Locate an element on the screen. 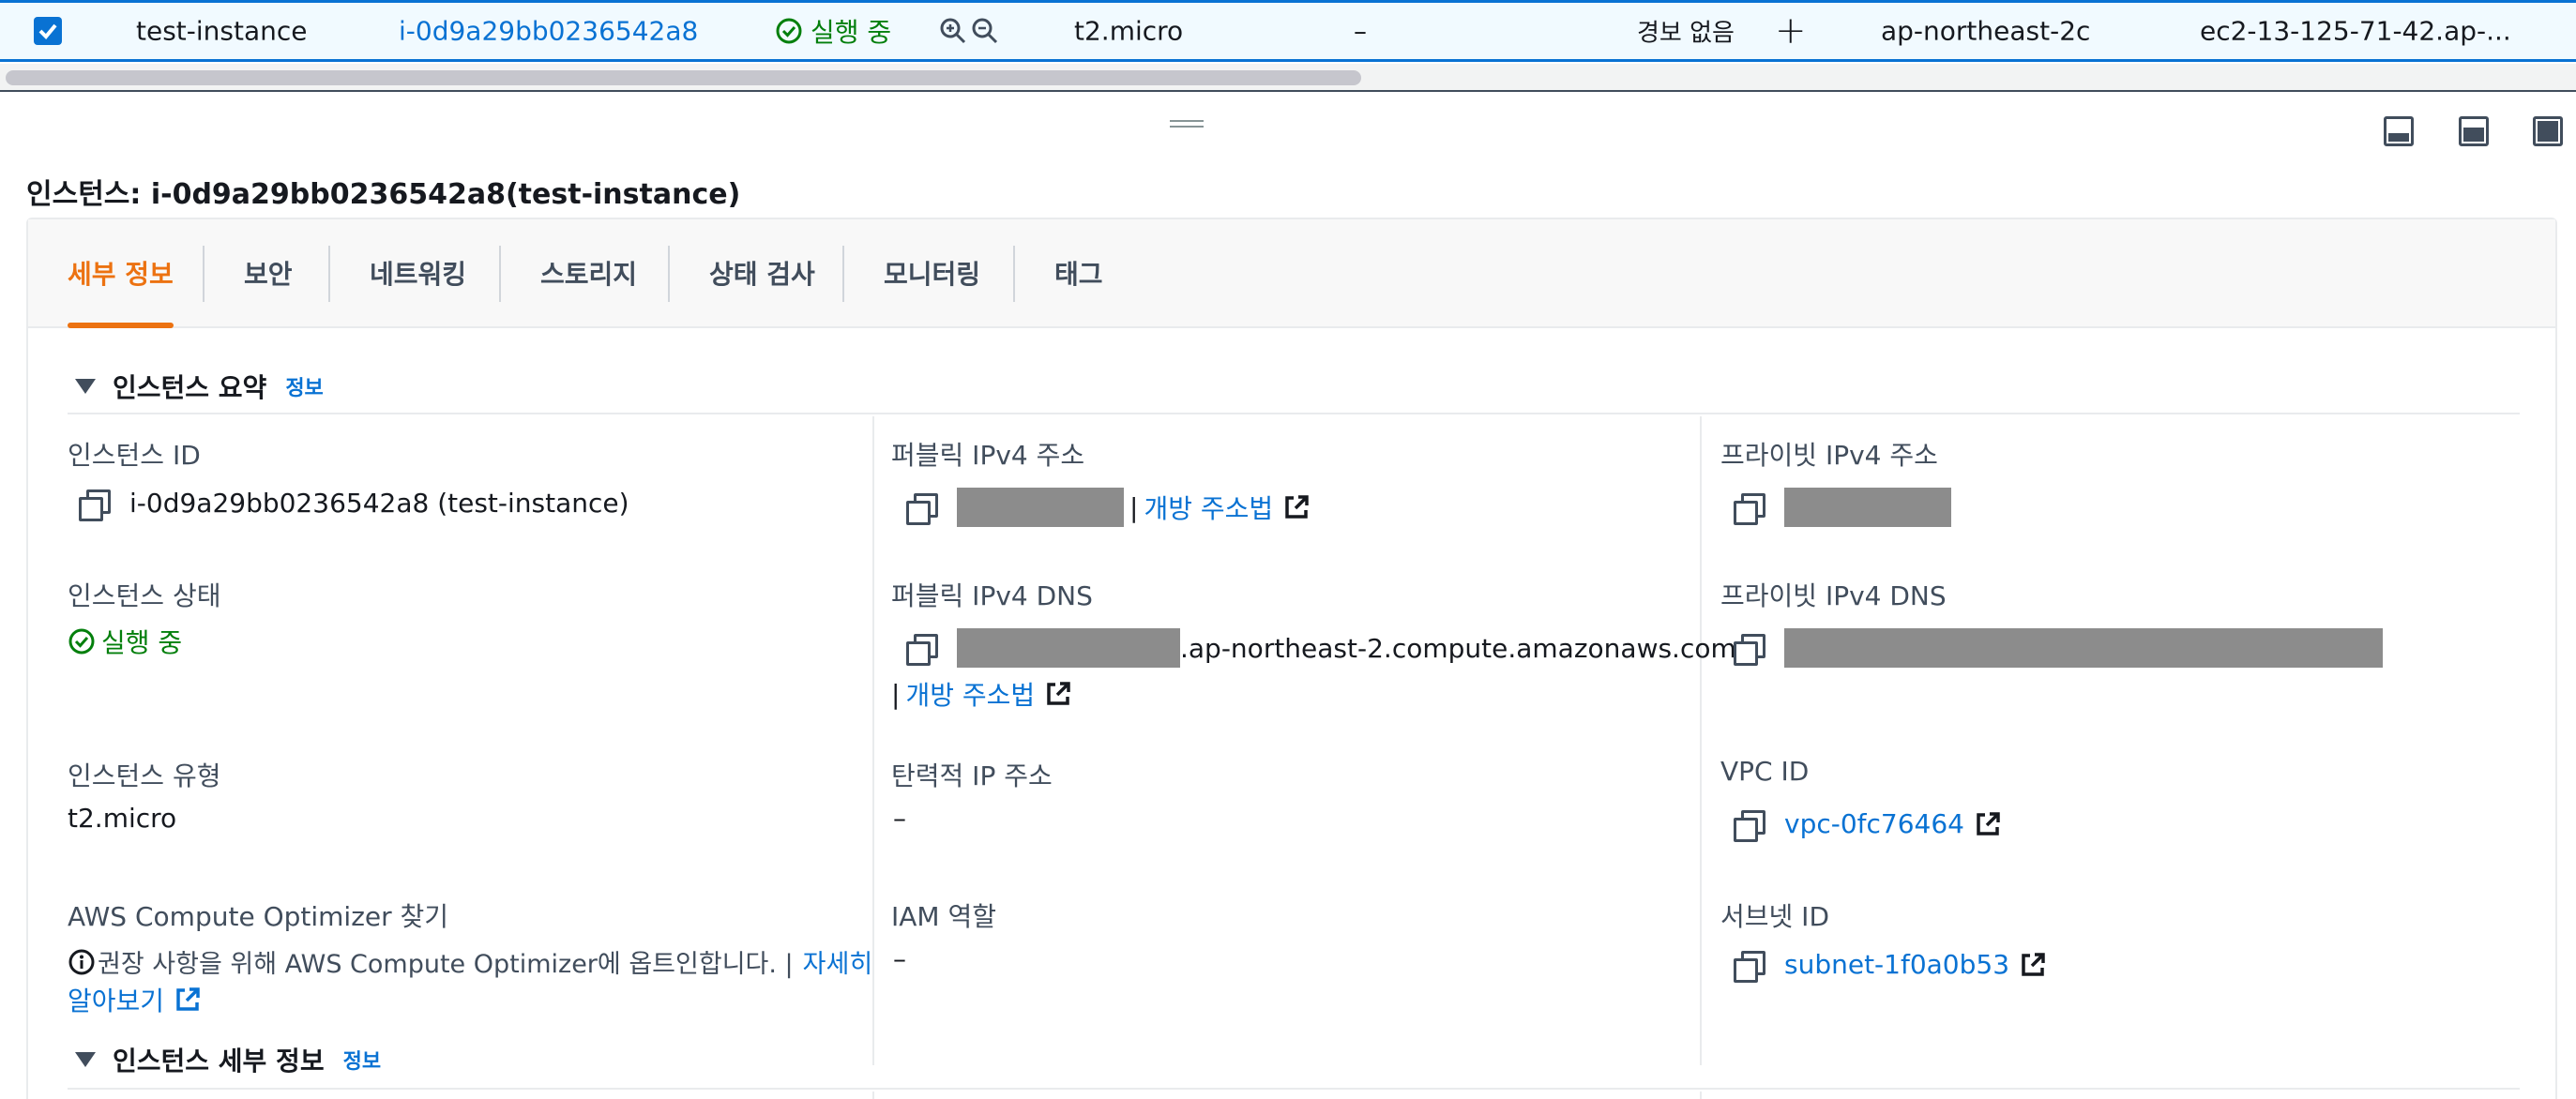 The image size is (2576, 1099). panel-position-bottom-icon is located at coordinates (2399, 131).